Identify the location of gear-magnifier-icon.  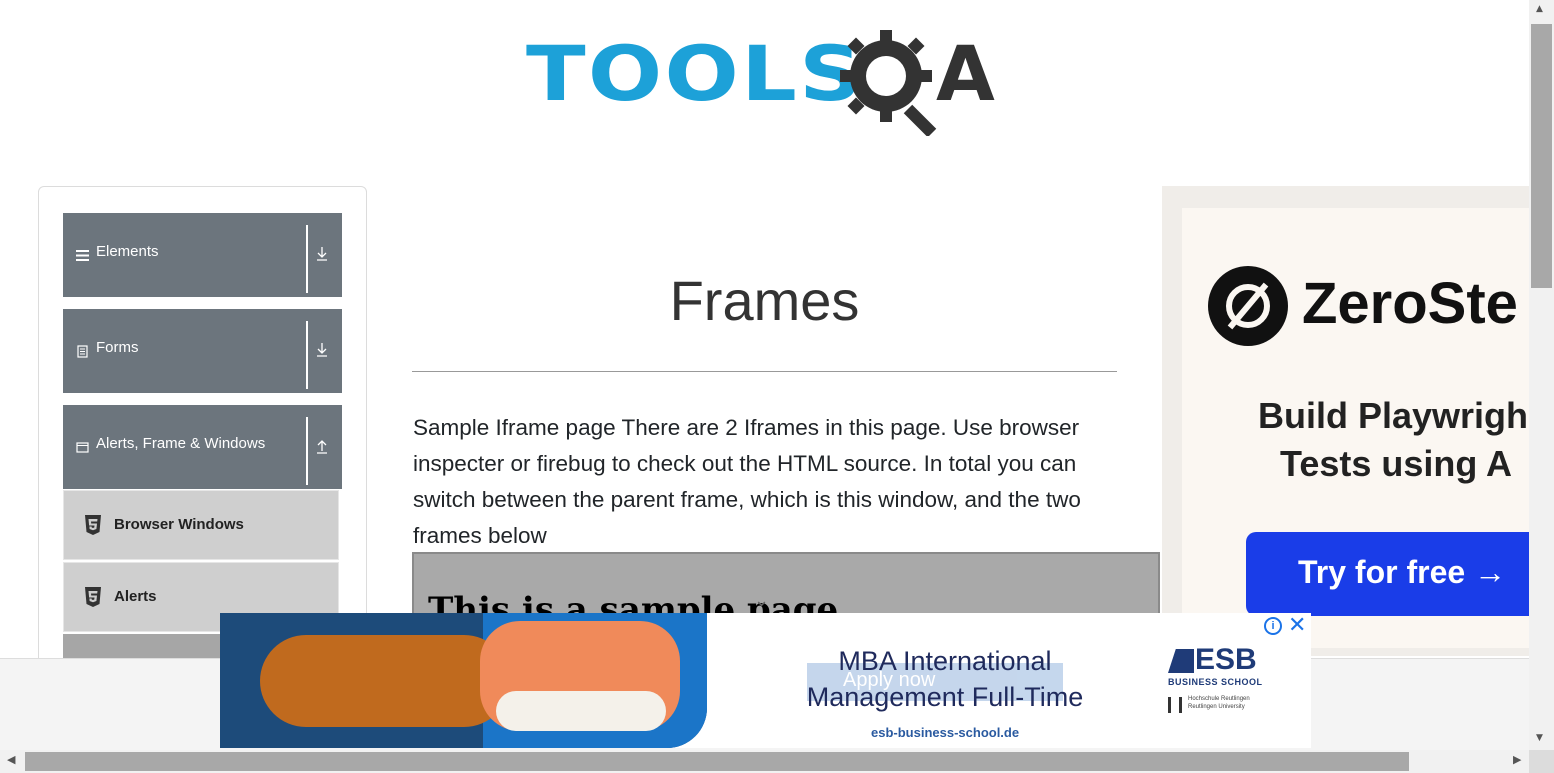
(888, 83).